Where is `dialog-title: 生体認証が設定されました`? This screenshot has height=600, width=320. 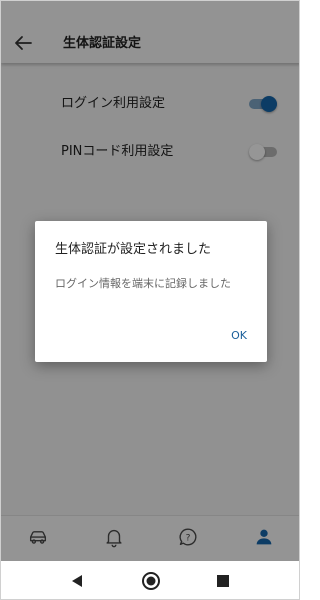 dialog-title: 生体認証が設定されました is located at coordinates (133, 249).